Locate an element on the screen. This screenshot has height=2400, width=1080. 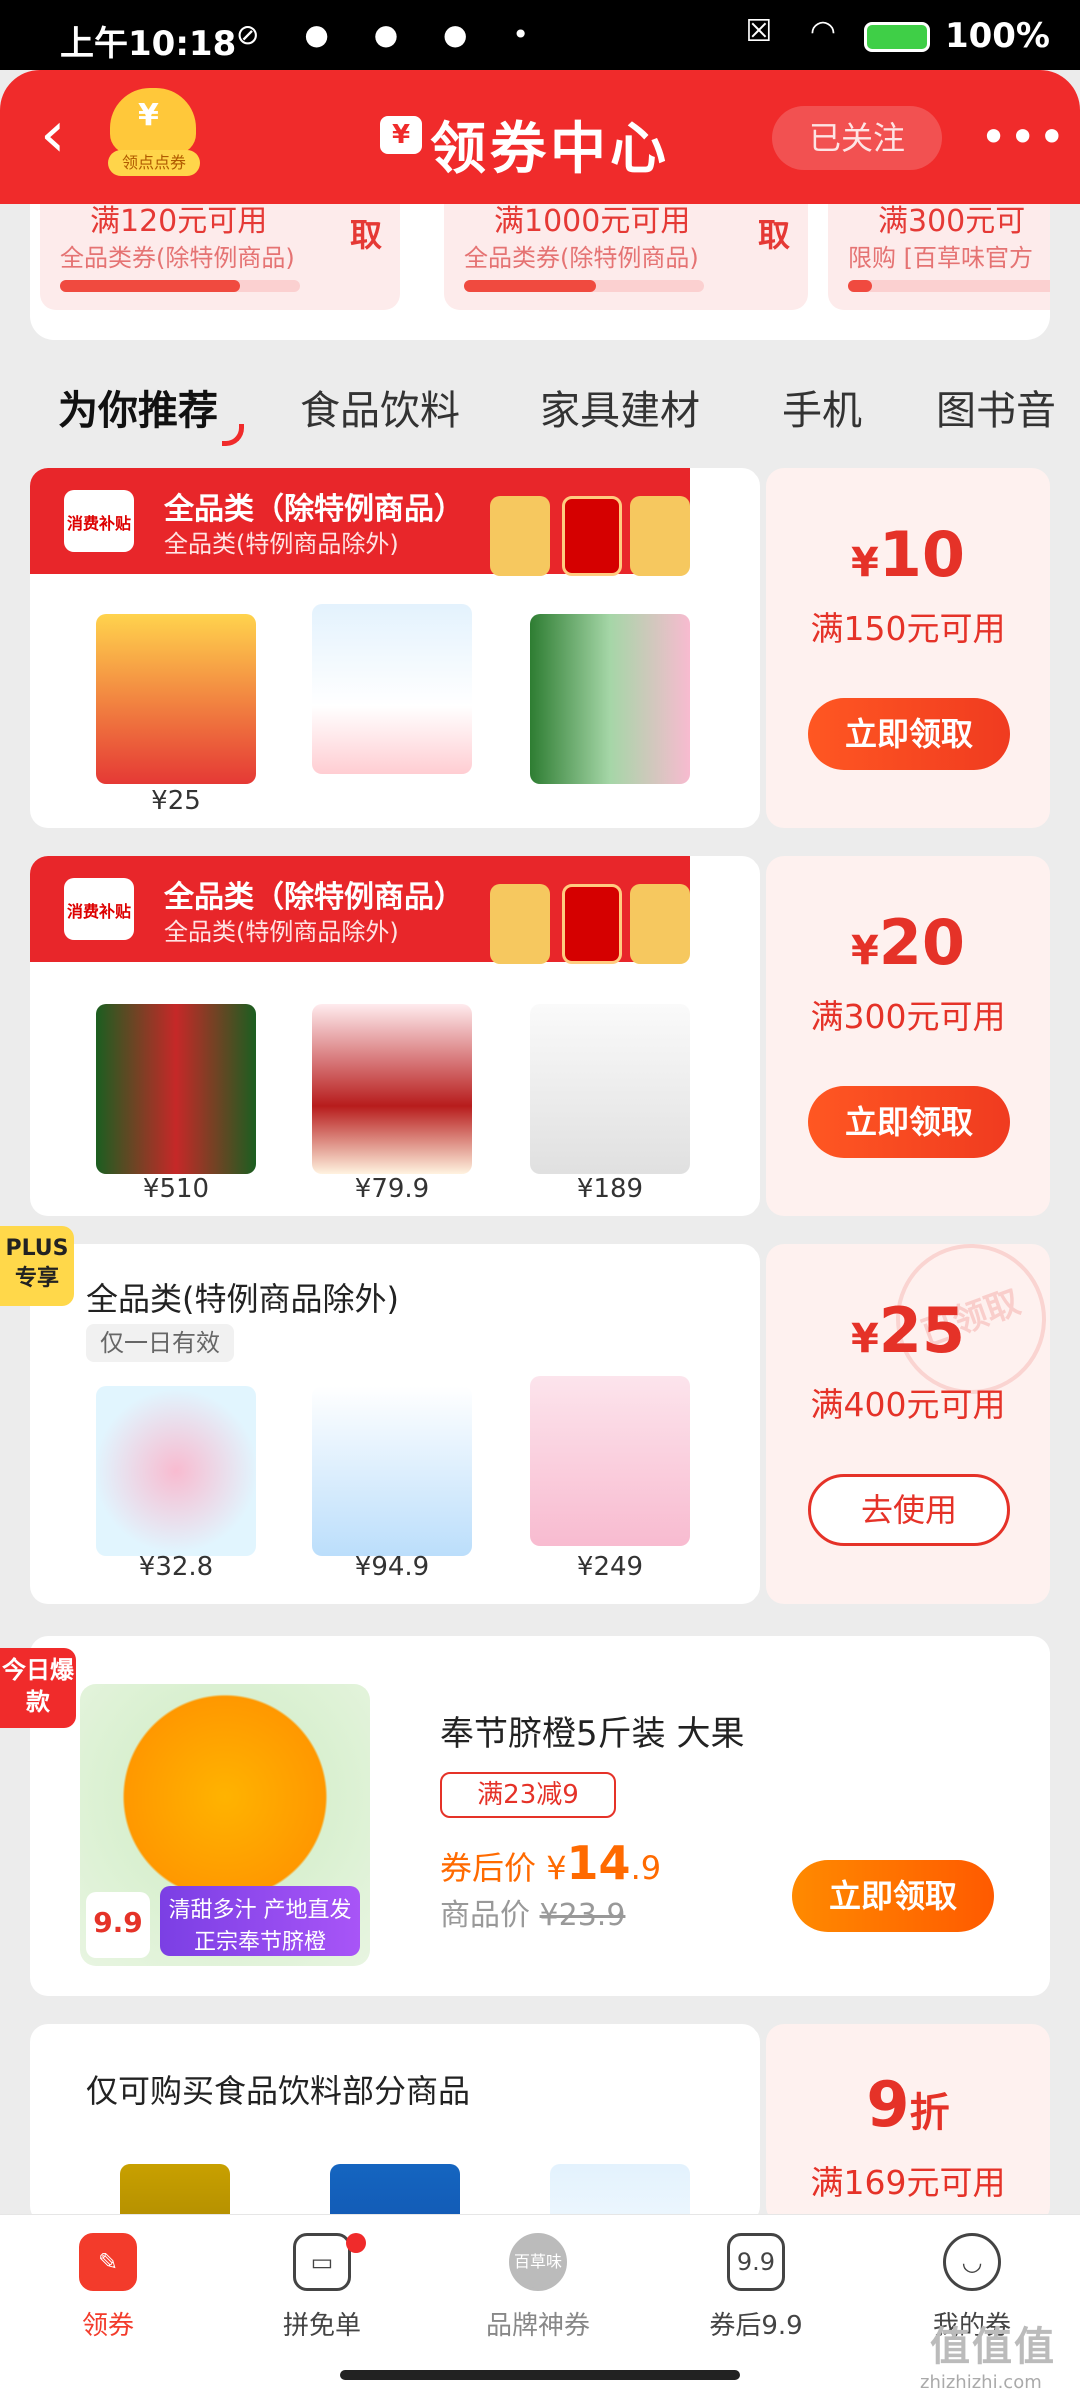
nav-group-free: ▭ 拼免单 is located at coordinates (322, 2287).